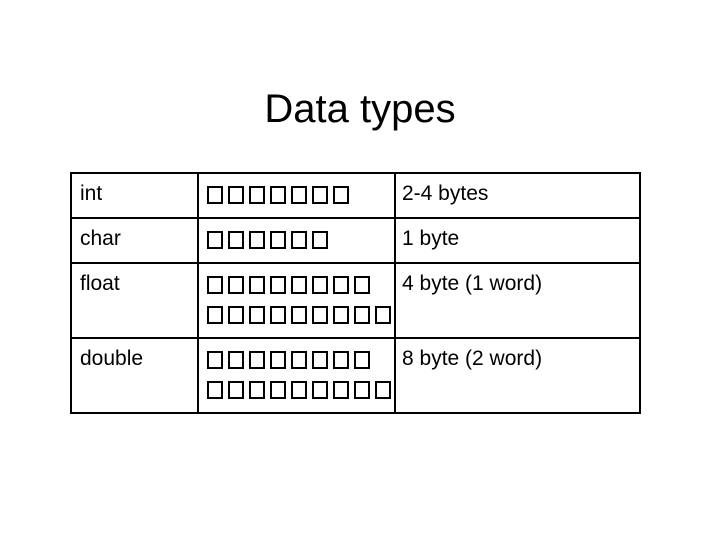  I want to click on table-cell-size: 4 byte (1 word), so click(517, 300).